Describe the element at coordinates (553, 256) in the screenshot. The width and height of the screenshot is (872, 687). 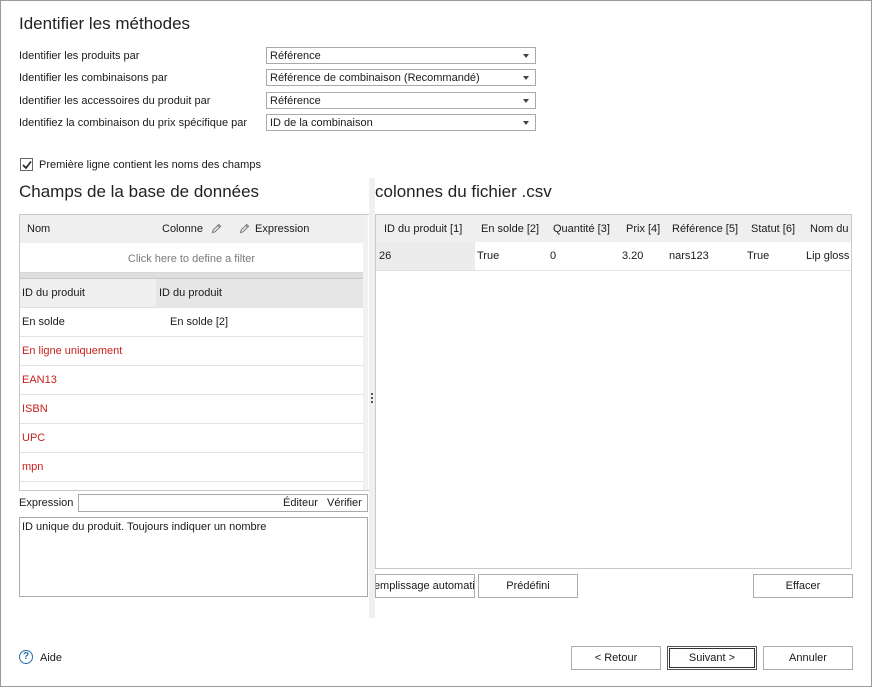
I see `csv-cell: 0` at that location.